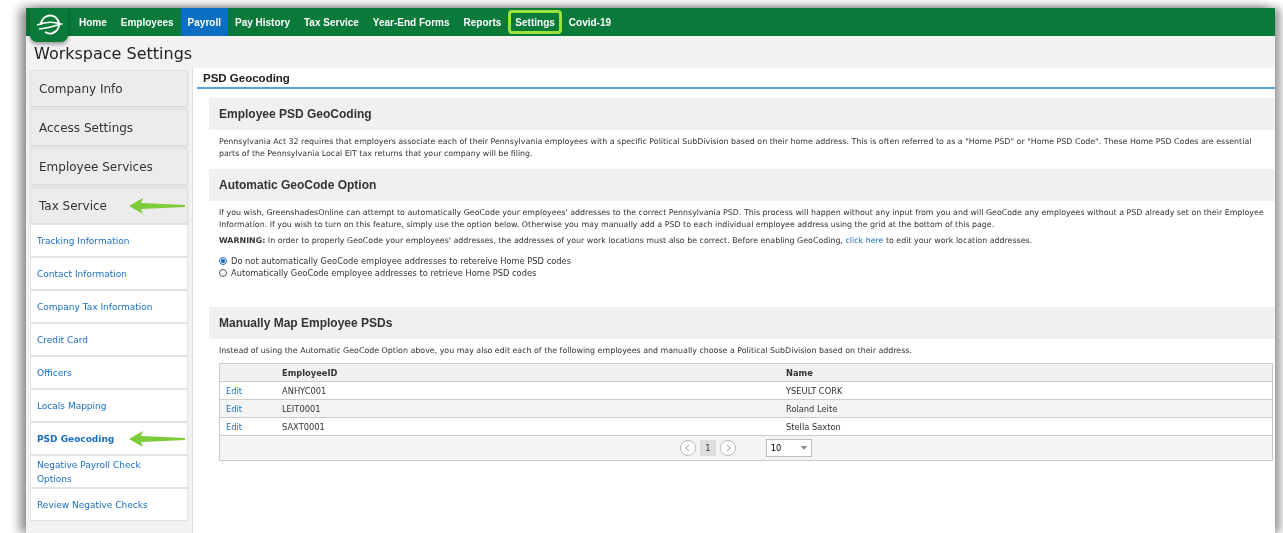 This screenshot has height=533, width=1283. Describe the element at coordinates (109, 273) in the screenshot. I see `sidebar-link: Contact Information` at that location.